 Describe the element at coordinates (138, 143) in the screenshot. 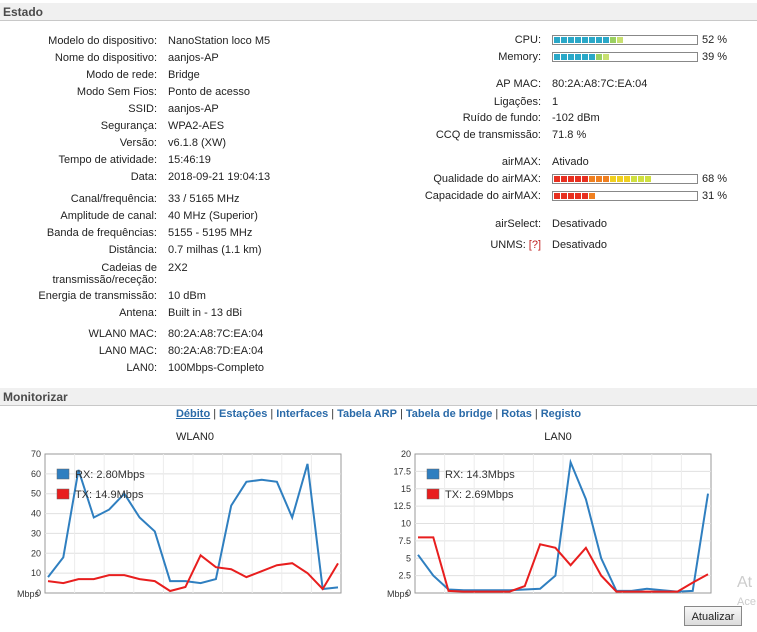

I see `info-label: Versão:` at that location.